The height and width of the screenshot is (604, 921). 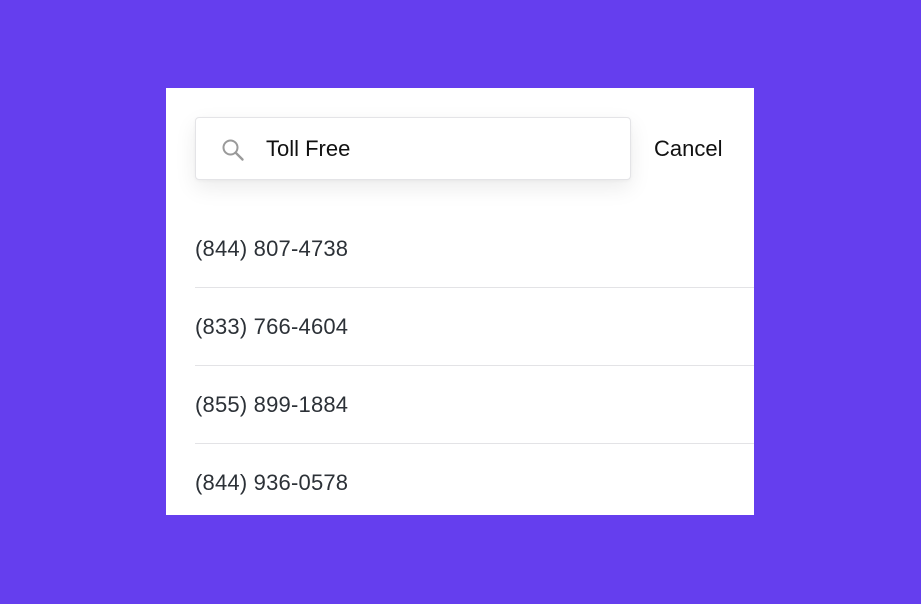 I want to click on phone-number: (855) 899-1884, so click(x=272, y=404).